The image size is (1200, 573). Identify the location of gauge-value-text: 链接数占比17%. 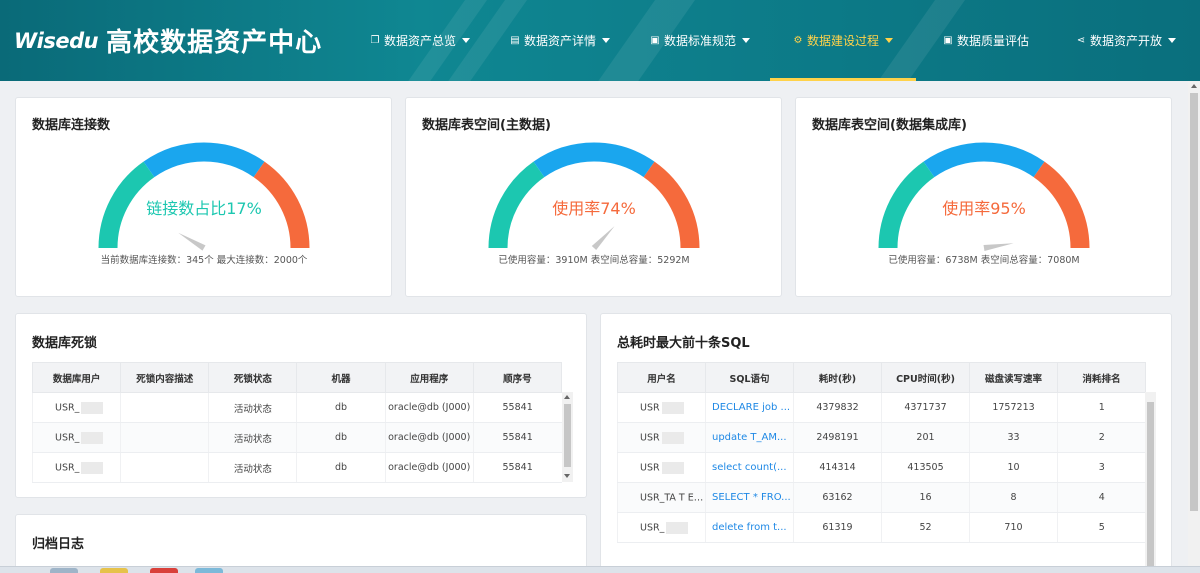
(204, 208).